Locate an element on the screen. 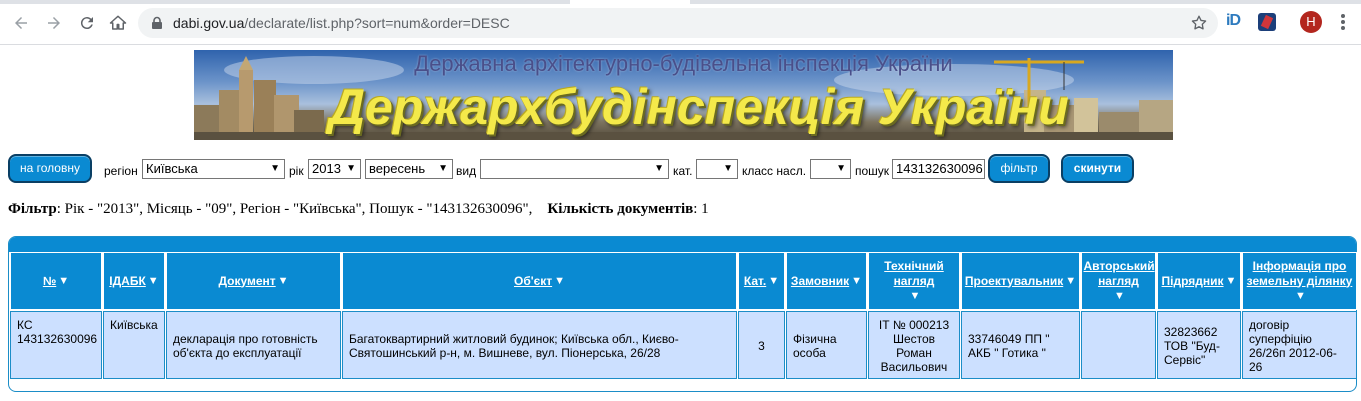 Image resolution: width=1361 pixels, height=401 pixels. year-select: 2013 ▼ is located at coordinates (334, 169).